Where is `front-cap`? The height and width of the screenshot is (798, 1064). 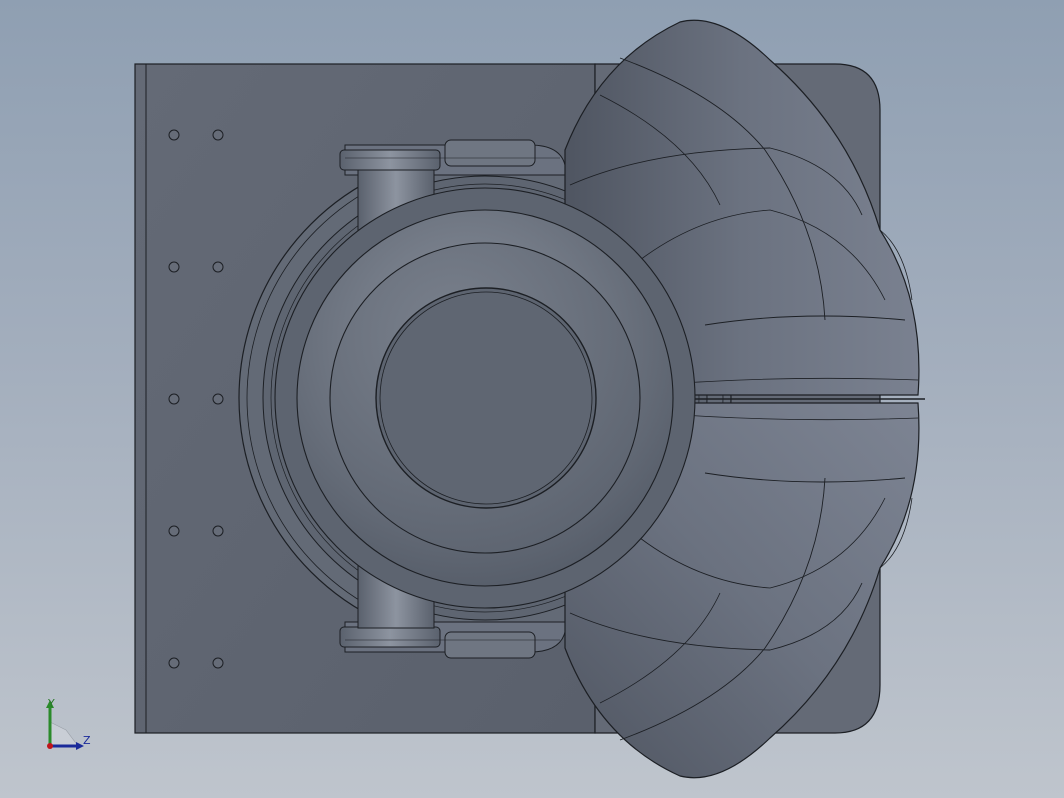 front-cap is located at coordinates (486, 398).